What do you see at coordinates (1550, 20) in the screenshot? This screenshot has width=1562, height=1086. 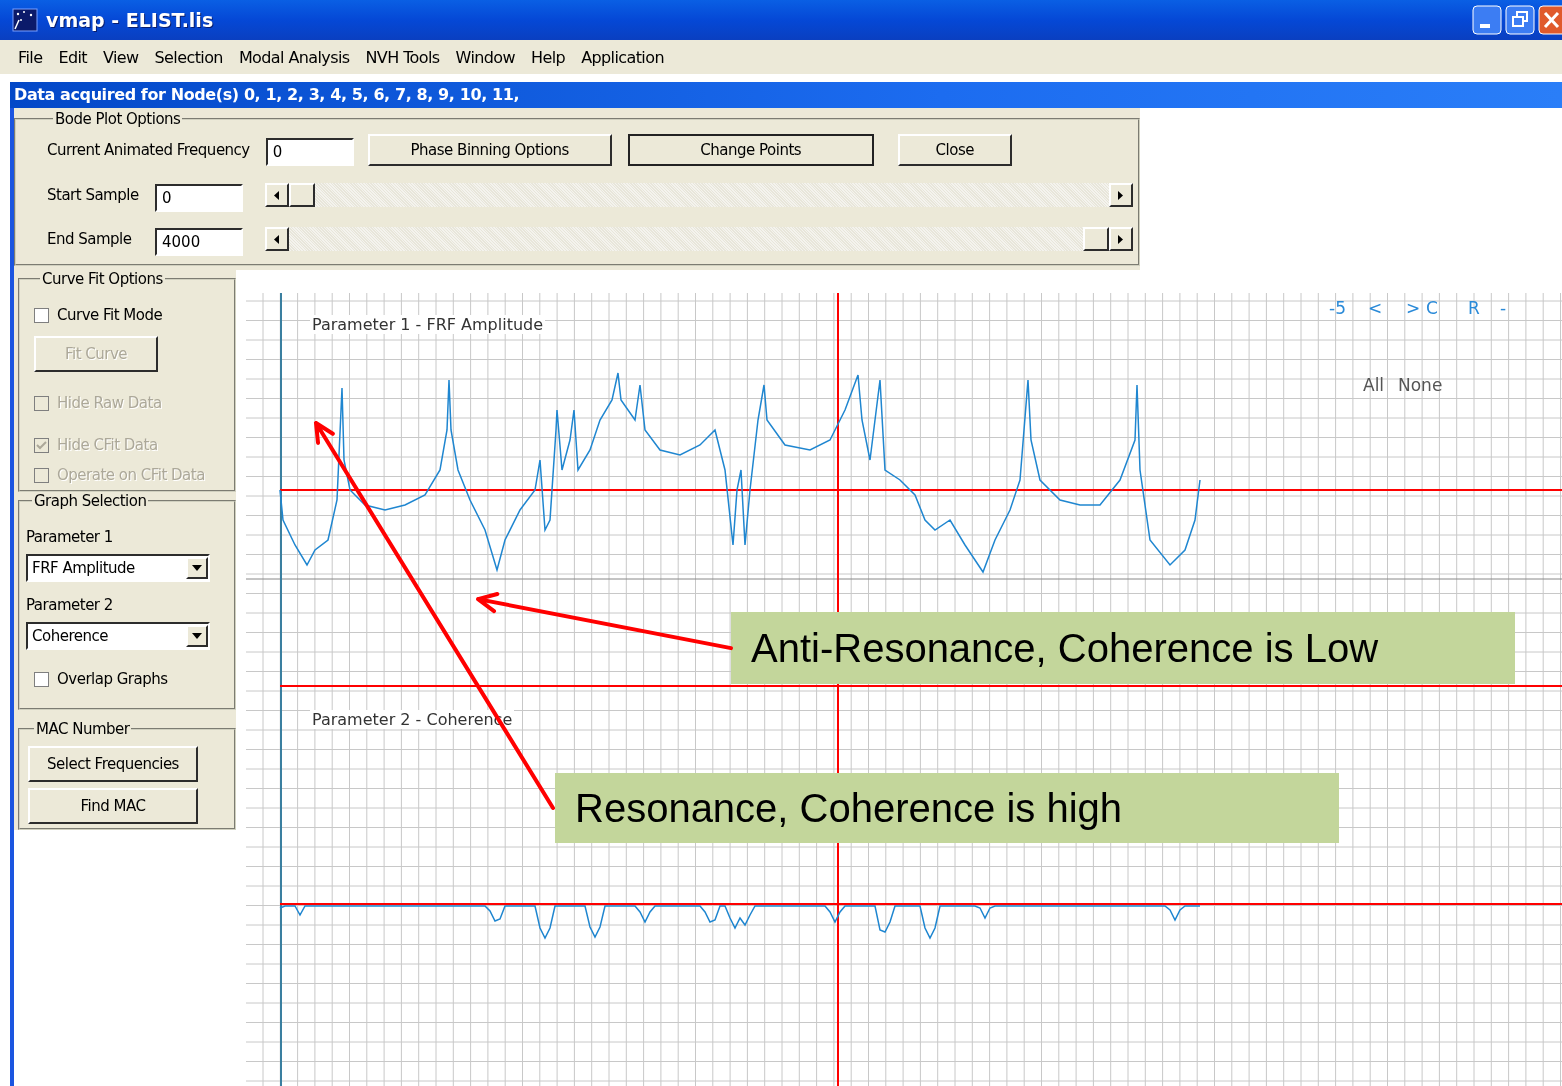 I see `close-button` at bounding box center [1550, 20].